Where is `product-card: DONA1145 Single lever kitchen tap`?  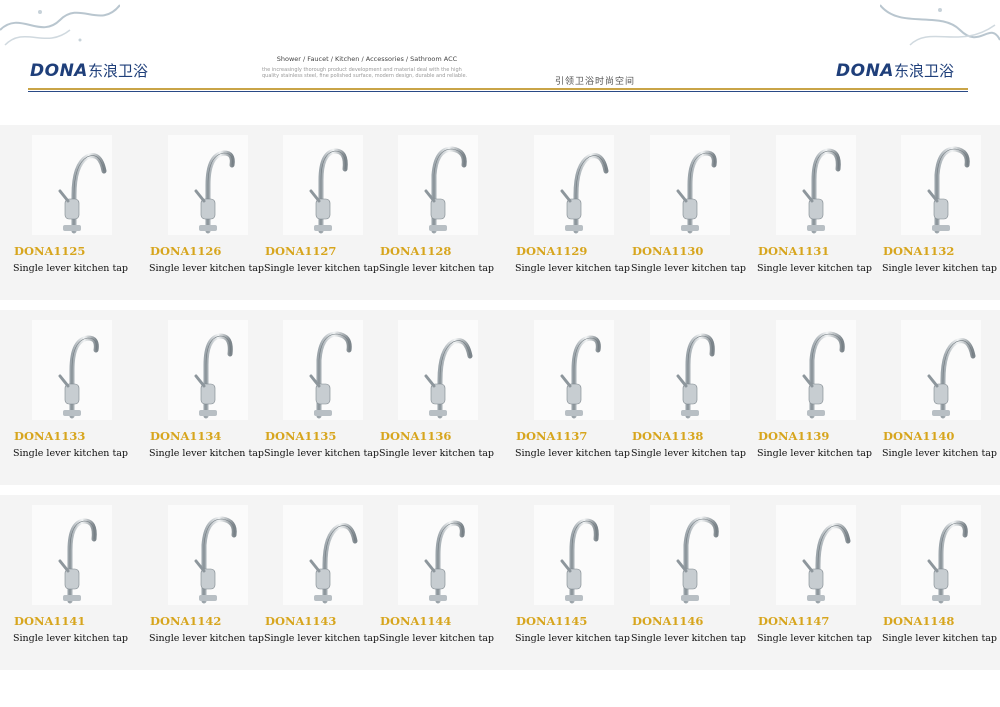
product-card: DONA1145 Single lever kitchen tap is located at coordinates (575, 582).